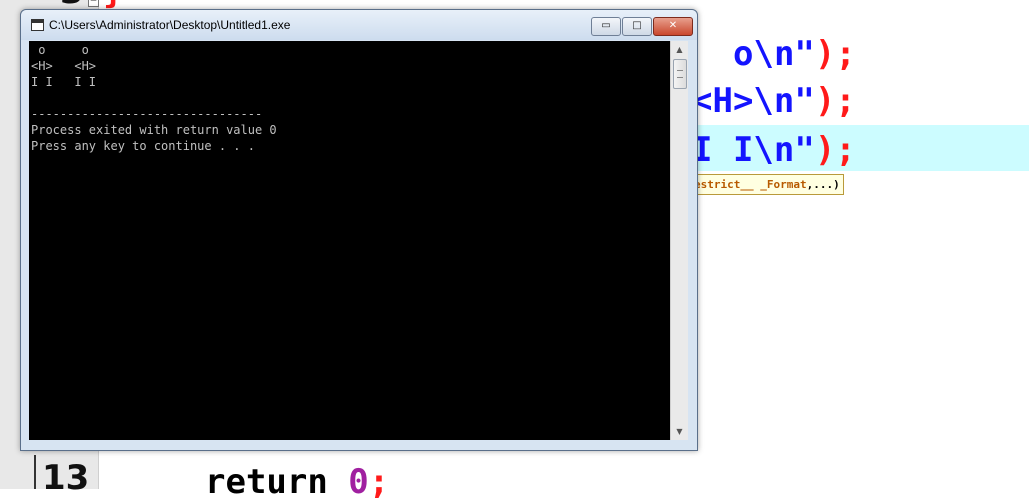 This screenshot has width=1029, height=502. I want to click on code-string: o\n", so click(774, 54).